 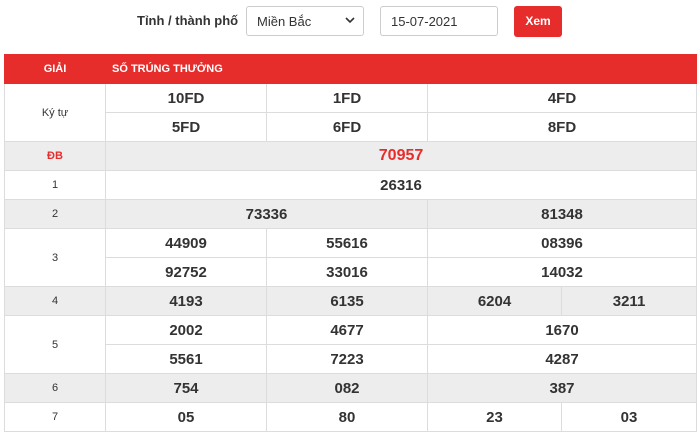 What do you see at coordinates (55, 214) in the screenshot?
I see `row-label-g2: 2` at bounding box center [55, 214].